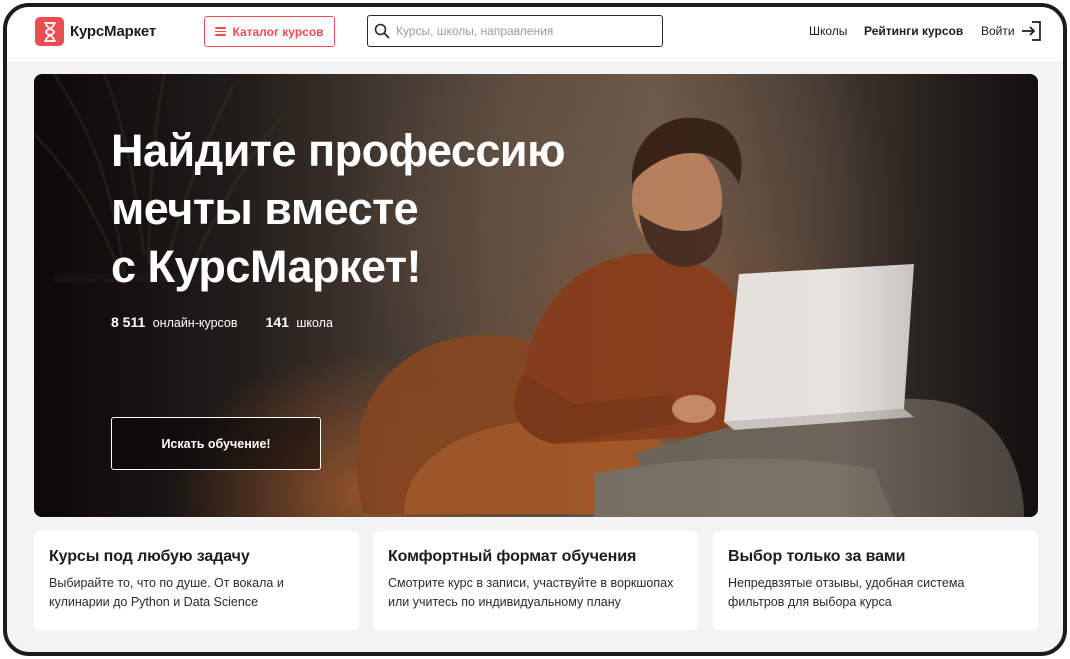 Image resolution: width=1070 pixels, height=659 pixels. I want to click on login-label: Войти, so click(998, 31).